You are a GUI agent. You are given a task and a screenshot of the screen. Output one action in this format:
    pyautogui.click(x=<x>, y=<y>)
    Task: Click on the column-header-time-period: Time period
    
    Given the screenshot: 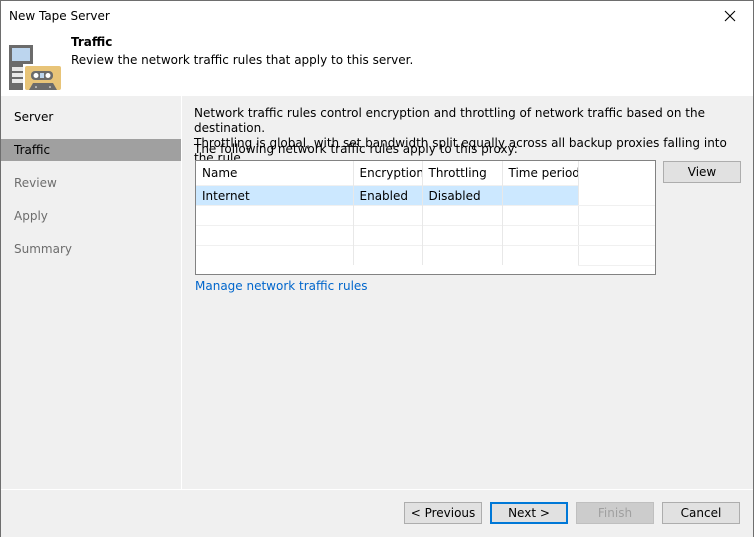 What is the action you would take?
    pyautogui.click(x=540, y=173)
    